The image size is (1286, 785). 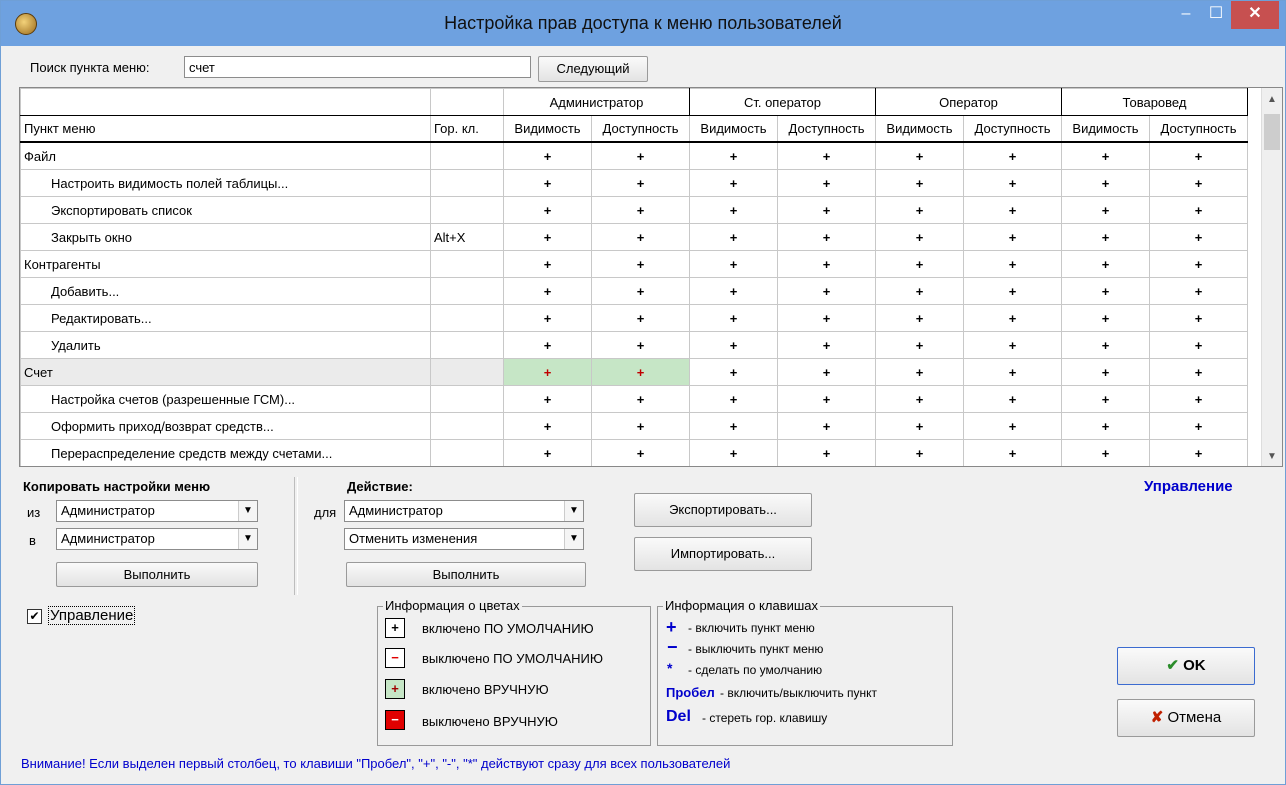 What do you see at coordinates (225, 155) in the screenshot?
I see `menu-item-cell: Файл` at bounding box center [225, 155].